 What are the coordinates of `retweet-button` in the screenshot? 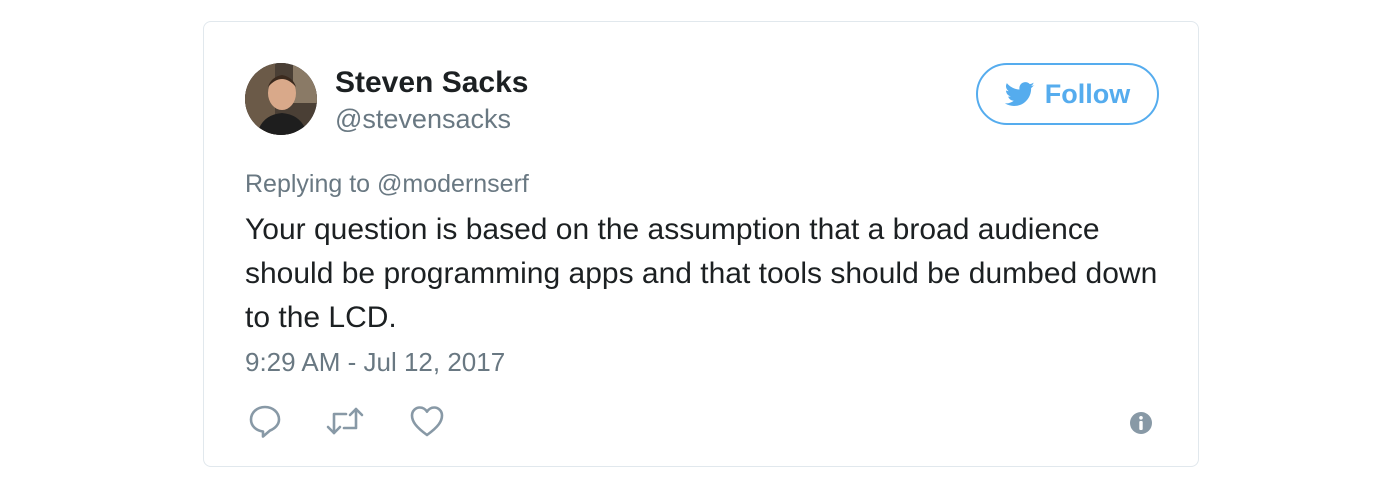 It's located at (345, 423).